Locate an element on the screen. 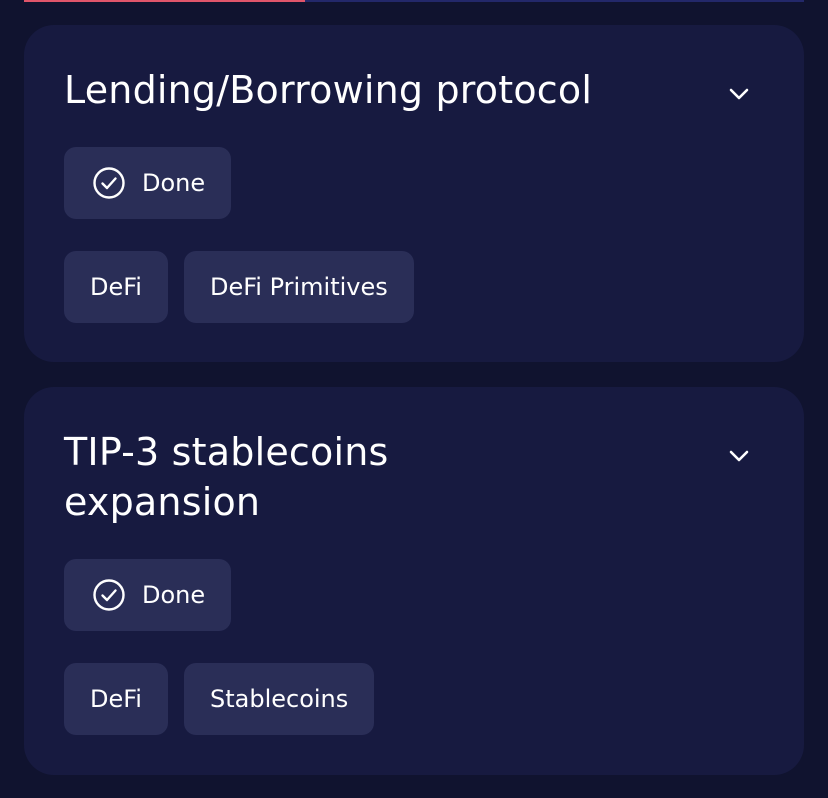 This screenshot has height=798, width=828. card-title: TIP-3 stablecoins expansion is located at coordinates (226, 477).